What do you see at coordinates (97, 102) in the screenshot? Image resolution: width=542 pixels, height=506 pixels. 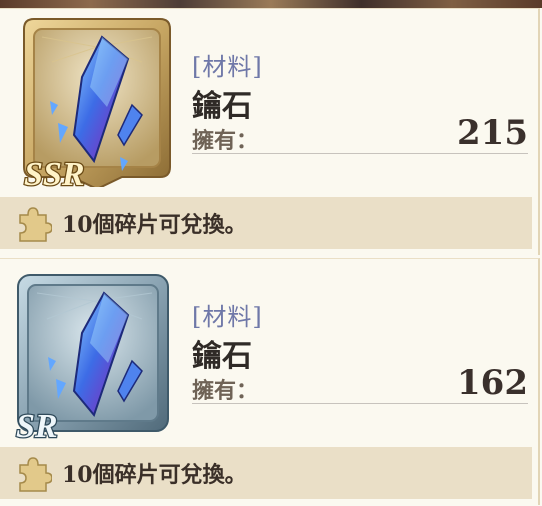 I see `item-icon-ssr: SSR` at bounding box center [97, 102].